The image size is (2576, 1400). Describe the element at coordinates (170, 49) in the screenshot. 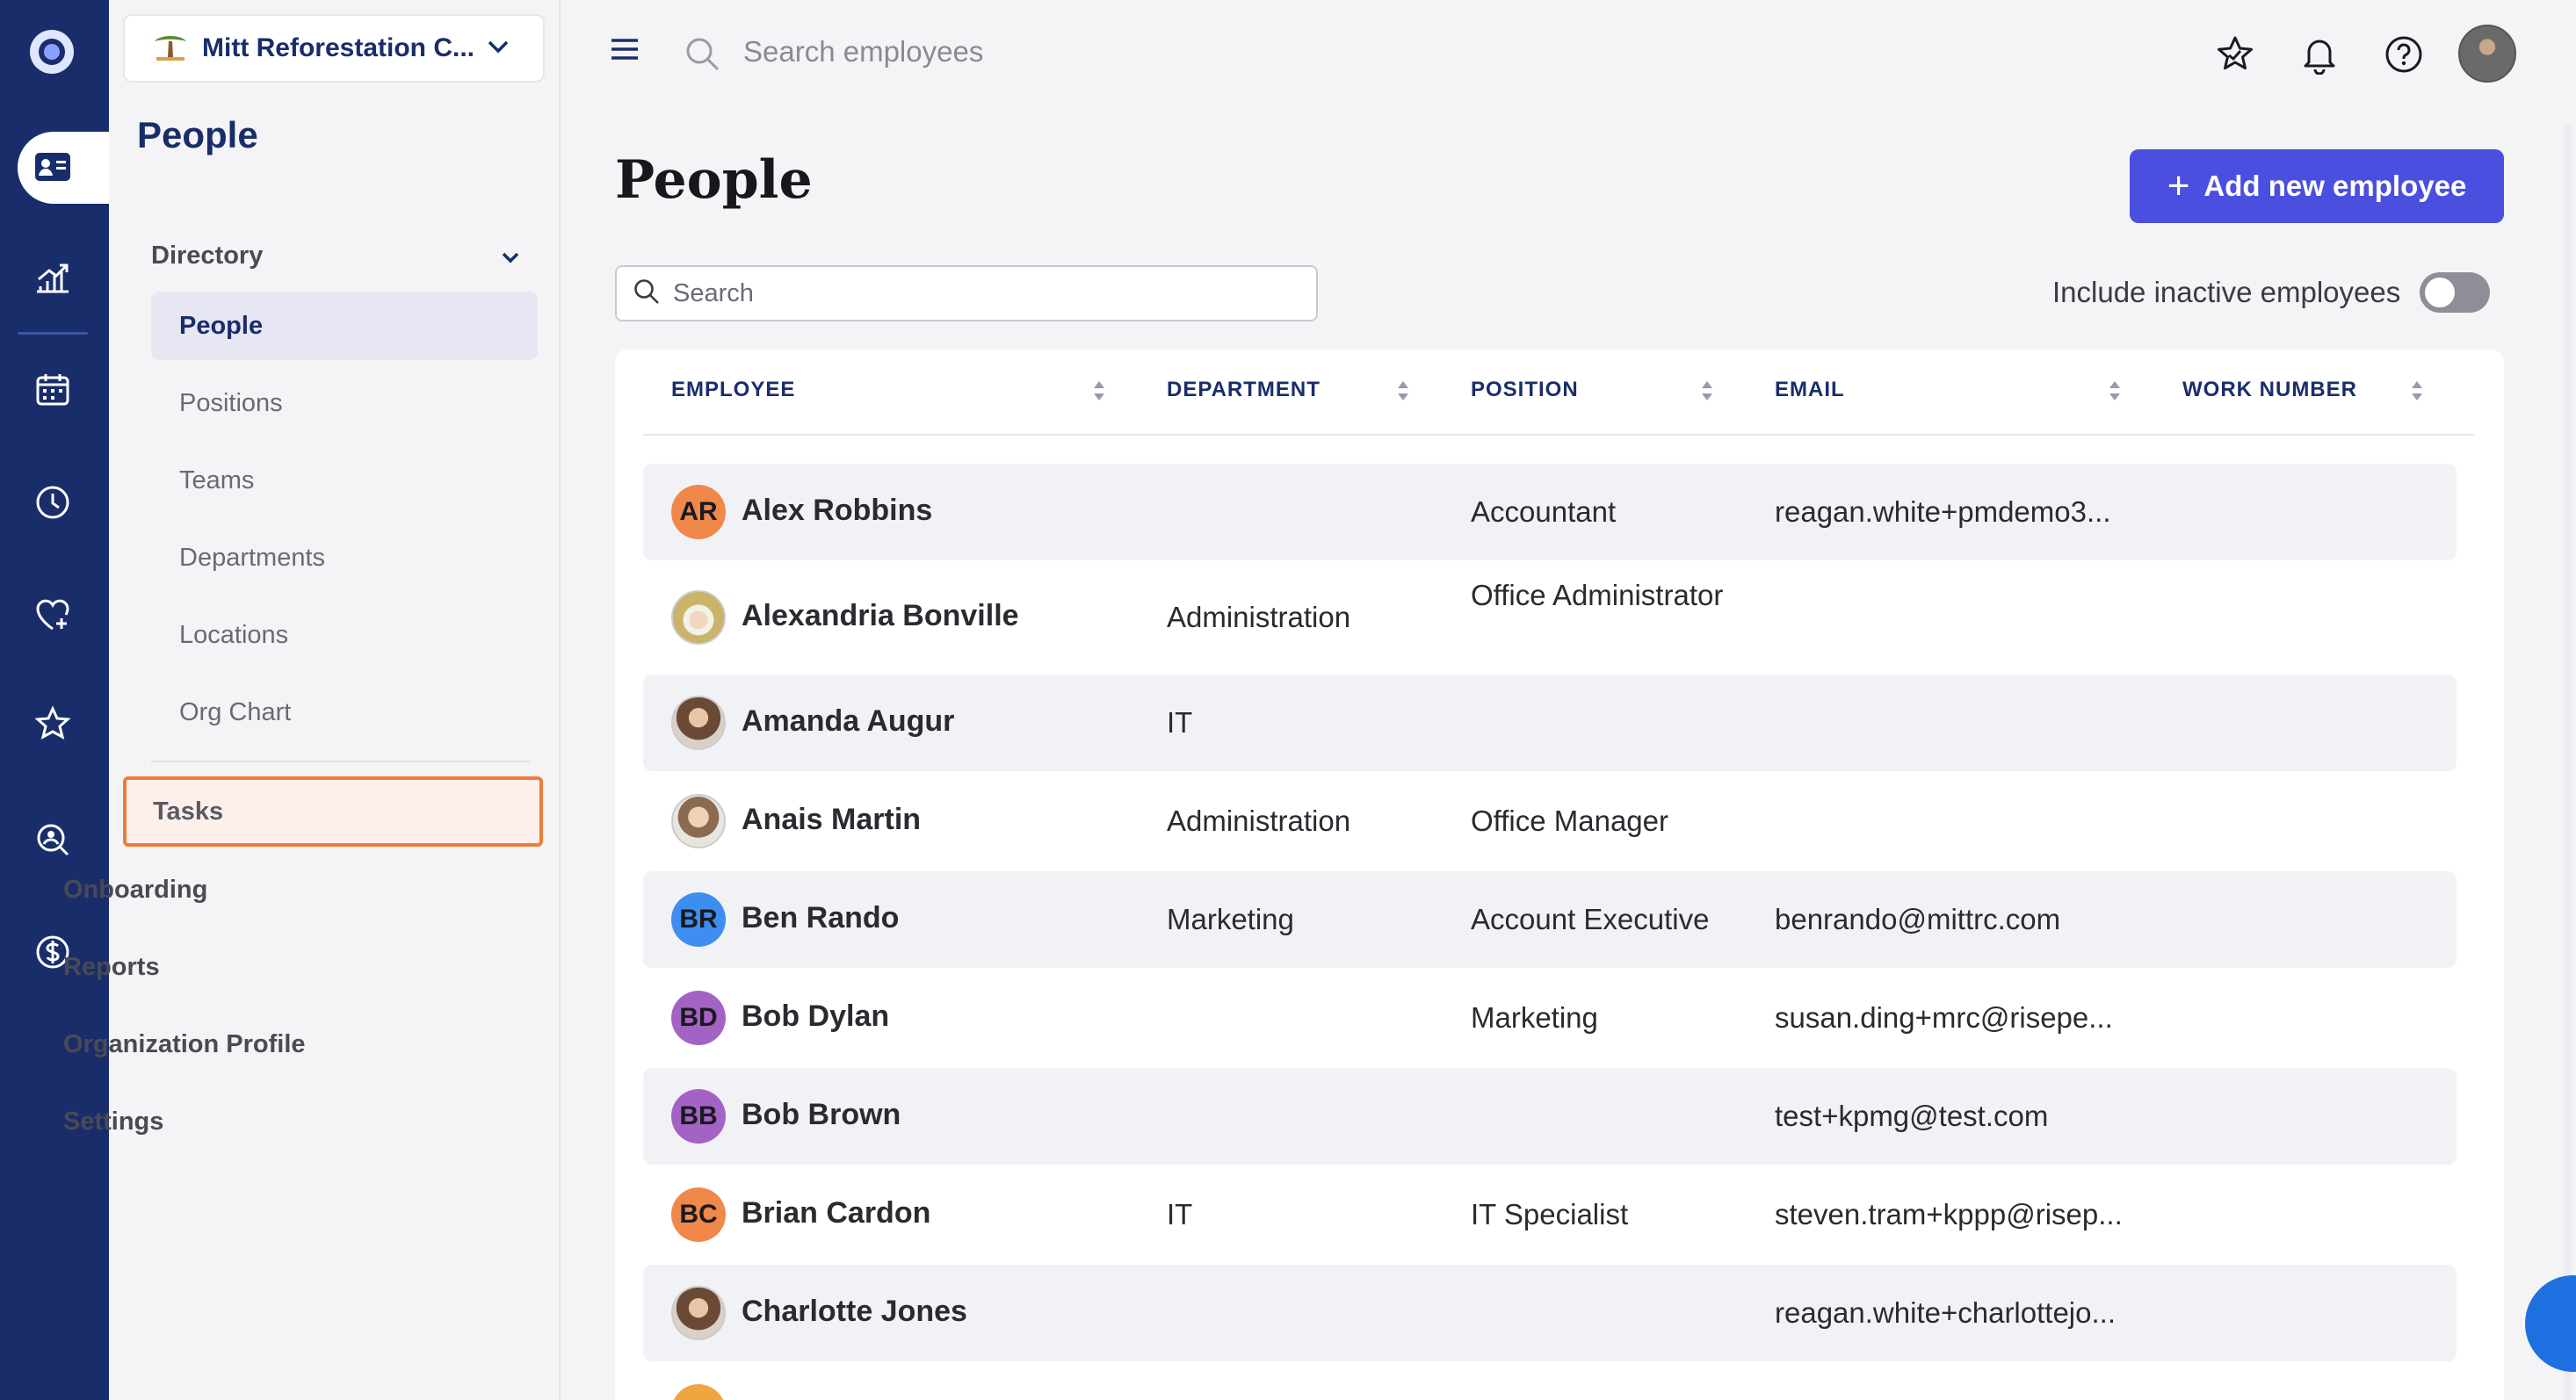

I see `org-logo-icon` at that location.